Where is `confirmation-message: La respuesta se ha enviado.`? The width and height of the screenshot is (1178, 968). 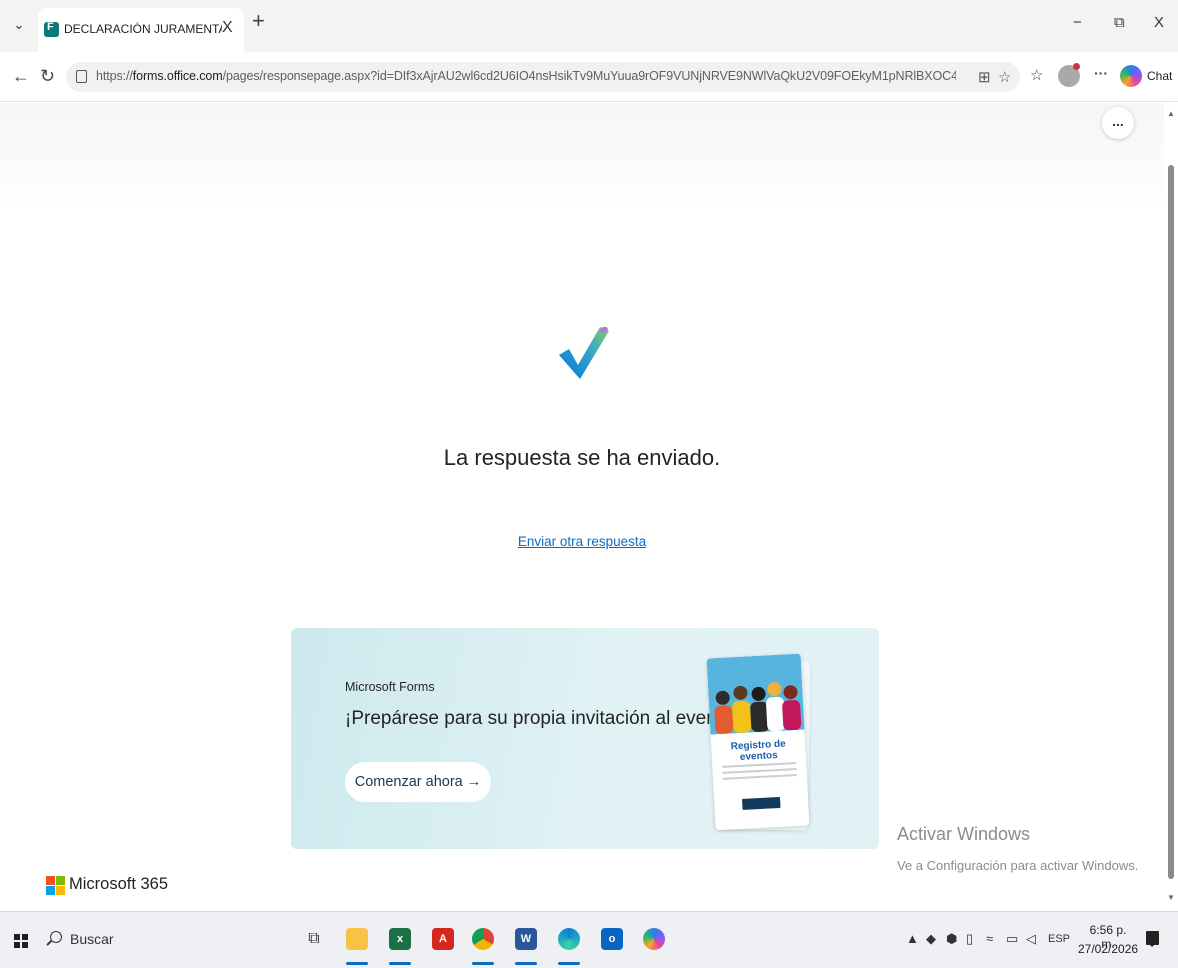
confirmation-message: La respuesta se ha enviado. is located at coordinates (582, 457).